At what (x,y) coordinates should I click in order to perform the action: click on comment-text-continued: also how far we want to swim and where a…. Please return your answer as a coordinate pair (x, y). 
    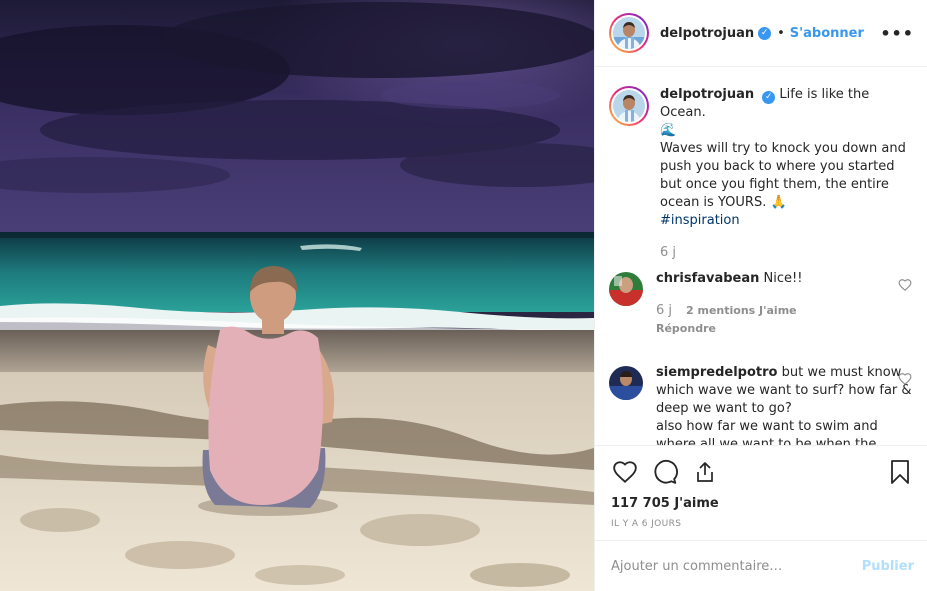
    Looking at the image, I should click on (767, 432).